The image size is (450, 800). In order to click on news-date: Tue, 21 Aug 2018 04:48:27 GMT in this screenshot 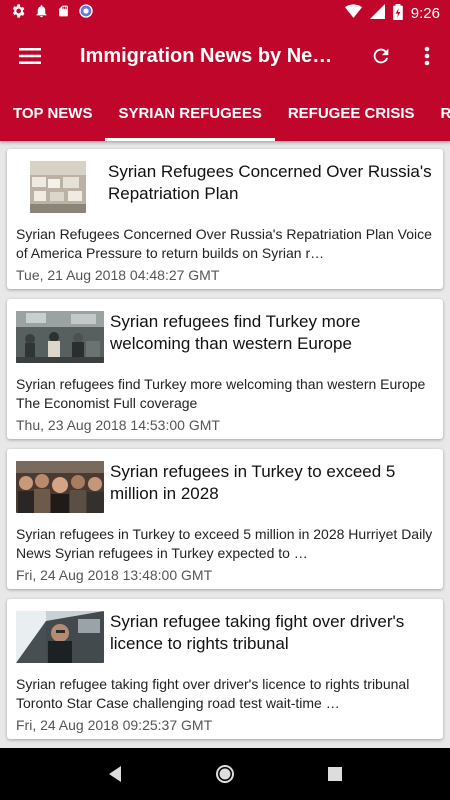, I will do `click(118, 275)`.